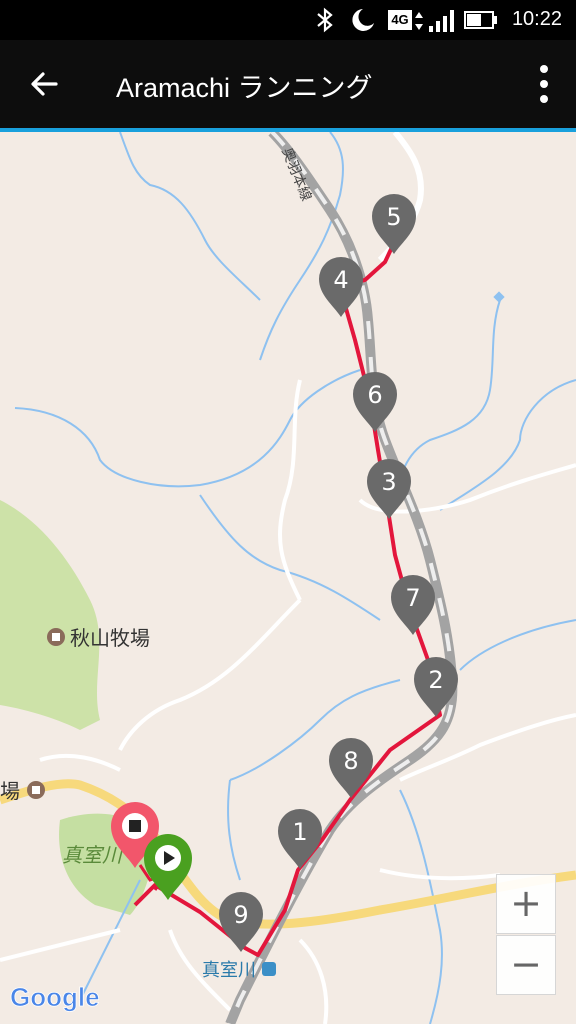 The width and height of the screenshot is (576, 1024). Describe the element at coordinates (374, 395) in the screenshot. I see `km-marker-label: 6` at that location.